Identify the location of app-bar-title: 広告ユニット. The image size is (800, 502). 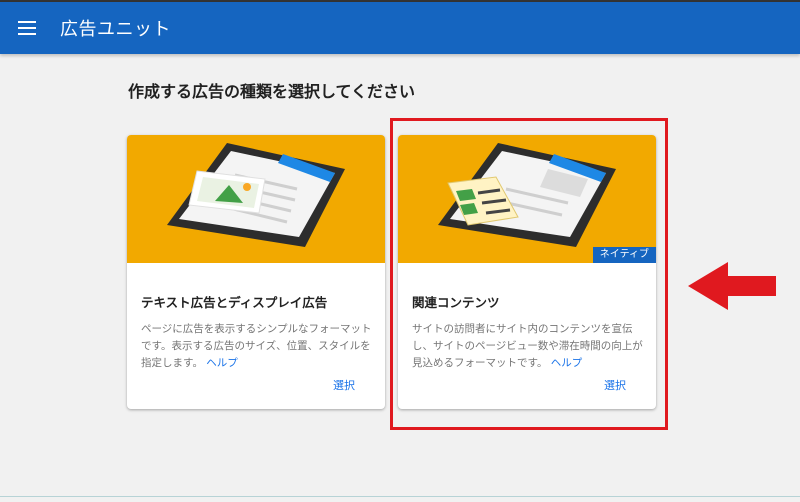
(115, 29).